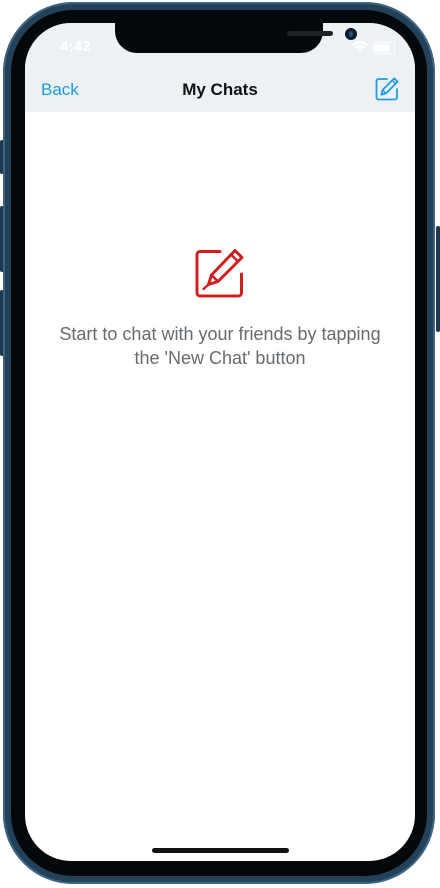 The width and height of the screenshot is (440, 888). What do you see at coordinates (220, 67) in the screenshot?
I see `navigation-bar: 4:42 Back My Chats` at bounding box center [220, 67].